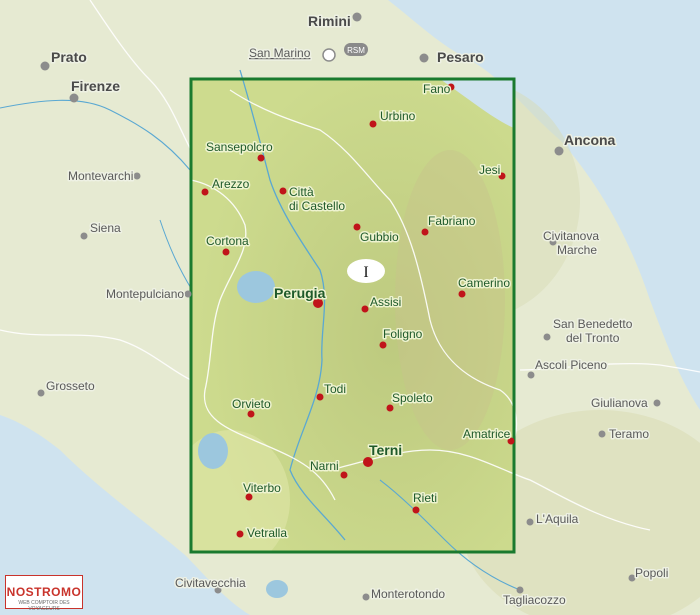 This screenshot has width=700, height=615. I want to click on lake-trasimeno, so click(256, 287).